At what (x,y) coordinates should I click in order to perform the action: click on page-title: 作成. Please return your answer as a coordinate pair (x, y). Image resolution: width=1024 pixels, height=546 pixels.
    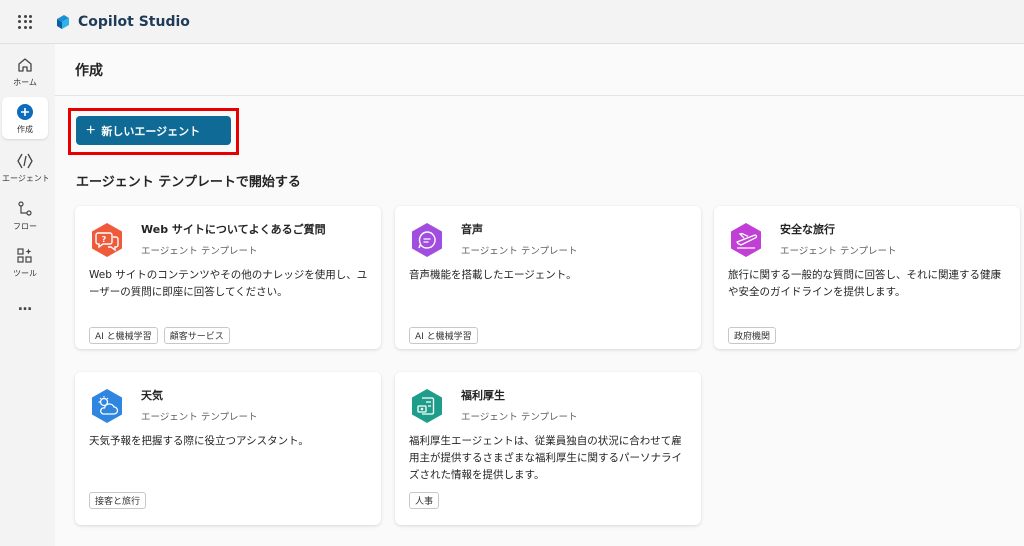
    Looking at the image, I should click on (89, 70).